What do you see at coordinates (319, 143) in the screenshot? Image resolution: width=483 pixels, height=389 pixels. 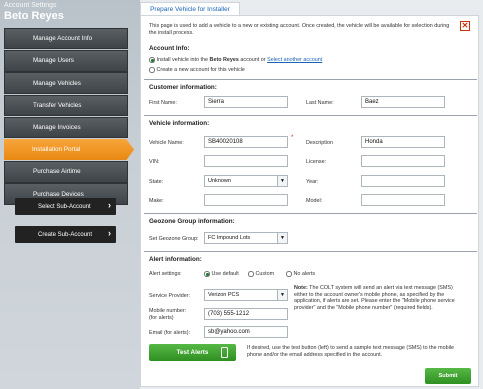 I see `description-label: Description` at bounding box center [319, 143].